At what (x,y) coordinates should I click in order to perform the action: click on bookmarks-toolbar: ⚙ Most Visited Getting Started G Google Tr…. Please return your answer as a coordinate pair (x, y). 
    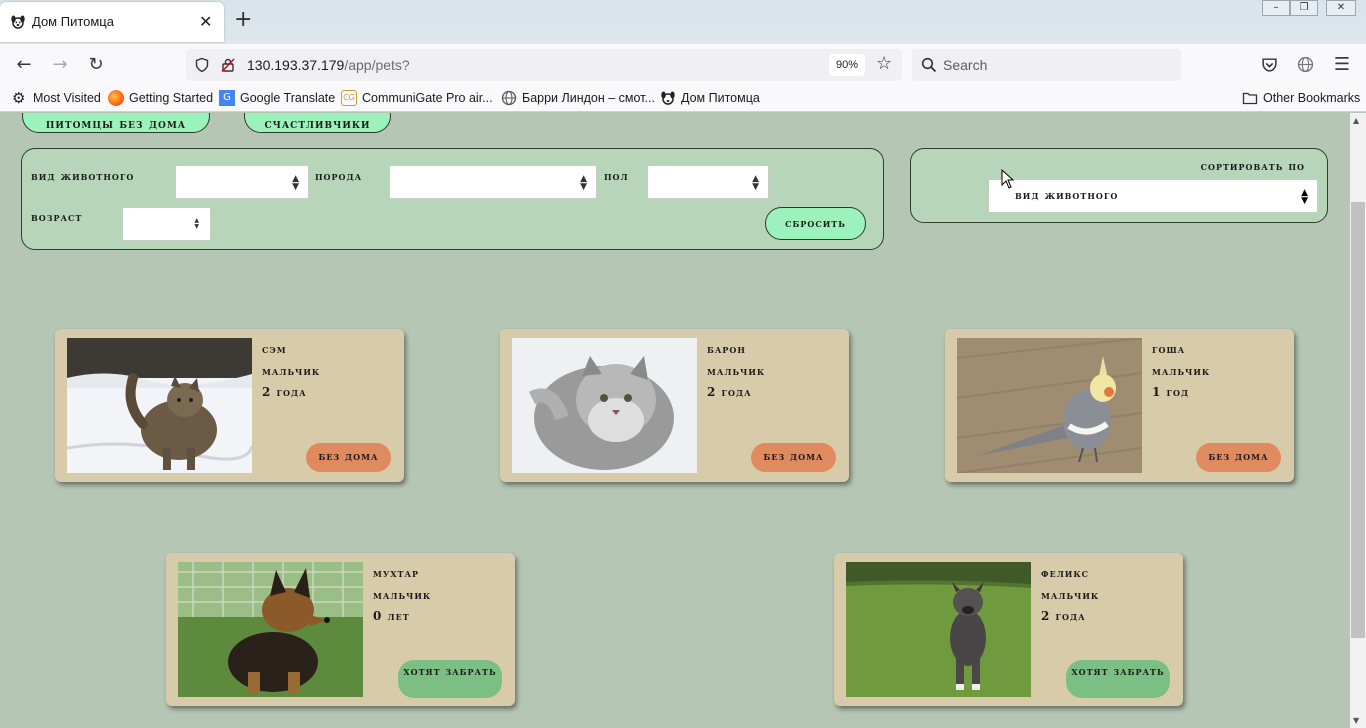
    Looking at the image, I should click on (683, 99).